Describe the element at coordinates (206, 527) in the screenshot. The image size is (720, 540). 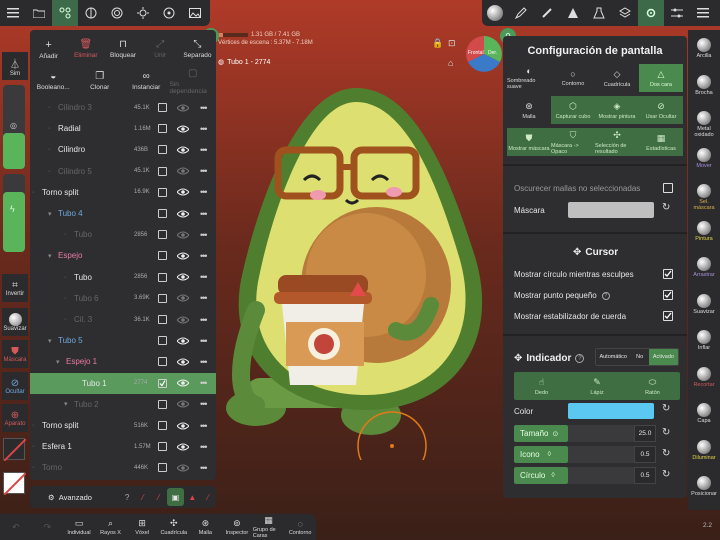
I see `wireframe-button: ⊛ Malla` at that location.